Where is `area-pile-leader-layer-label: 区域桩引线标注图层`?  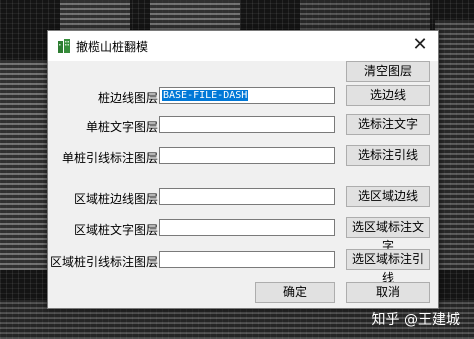
area-pile-leader-layer-label: 区域桩引线标注图层 is located at coordinates (103, 262).